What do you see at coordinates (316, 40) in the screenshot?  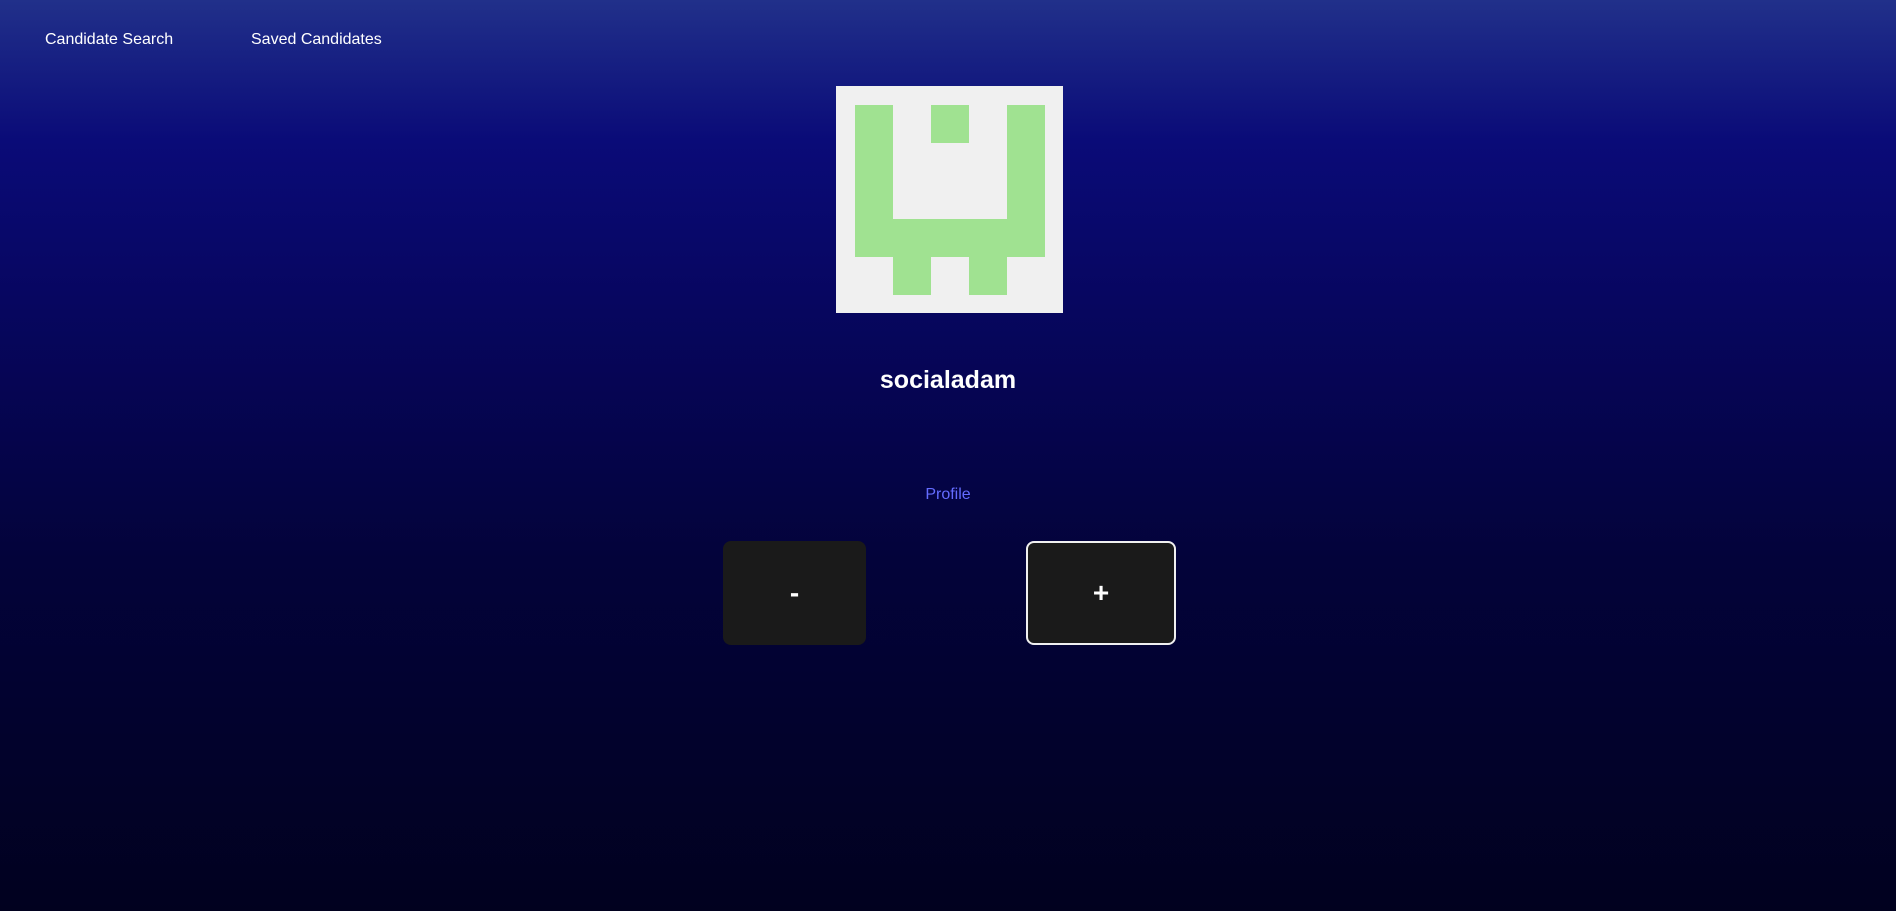 I see `nav-link-saved-candidates: Saved Candidates` at bounding box center [316, 40].